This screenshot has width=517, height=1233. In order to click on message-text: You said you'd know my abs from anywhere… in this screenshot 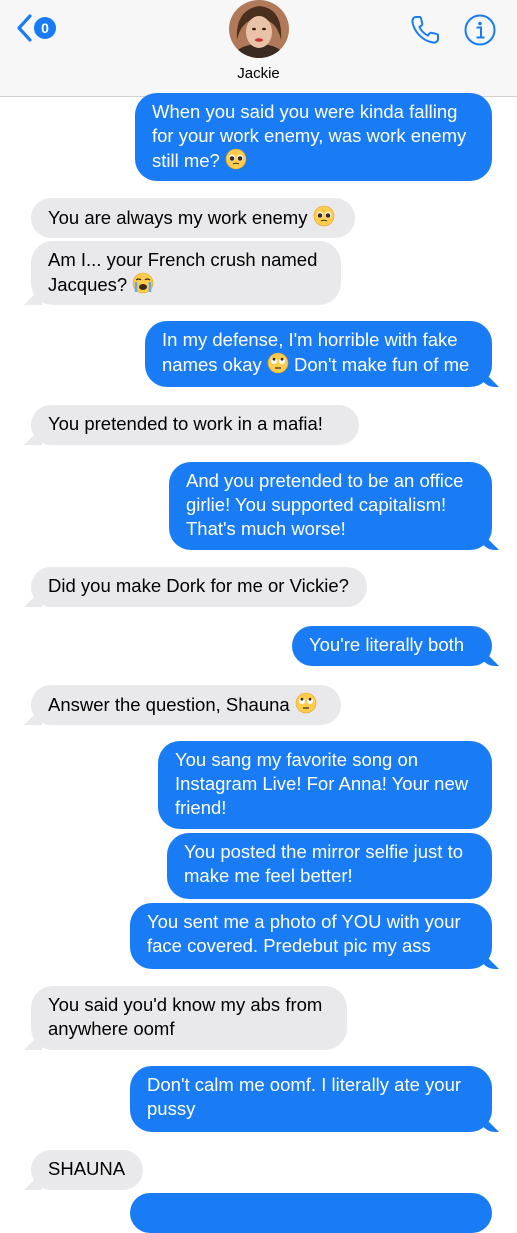, I will do `click(185, 1016)`.